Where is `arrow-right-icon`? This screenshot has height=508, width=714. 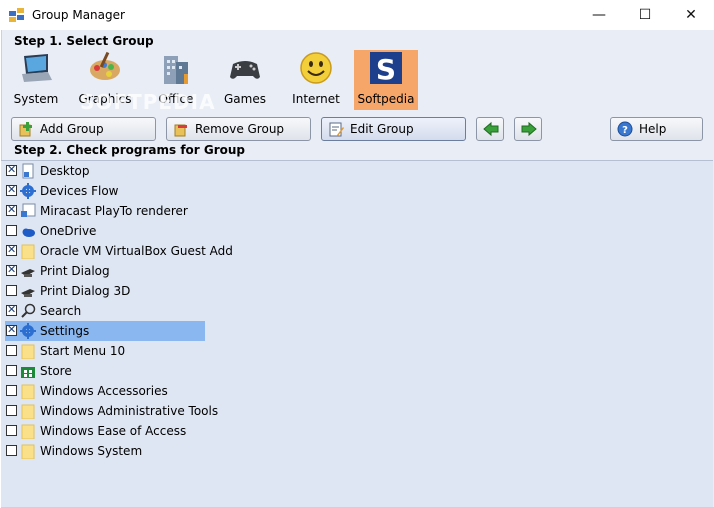
arrow-right-icon is located at coordinates (529, 129).